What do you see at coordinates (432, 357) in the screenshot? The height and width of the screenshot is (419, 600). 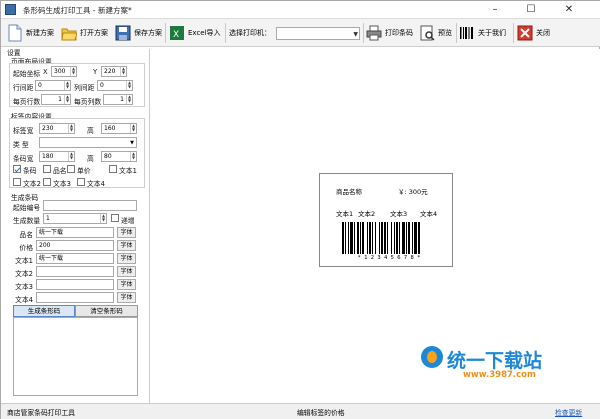 I see `brand-logo-icon` at bounding box center [432, 357].